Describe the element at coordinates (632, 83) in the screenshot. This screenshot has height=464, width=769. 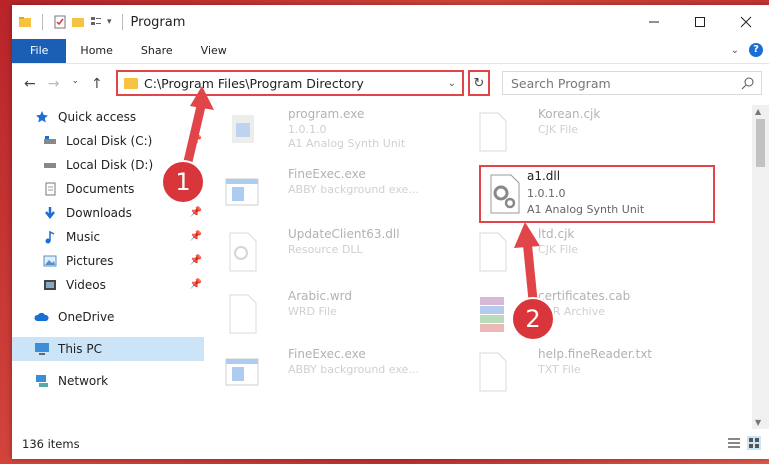
I see `search-input: Search Program` at that location.